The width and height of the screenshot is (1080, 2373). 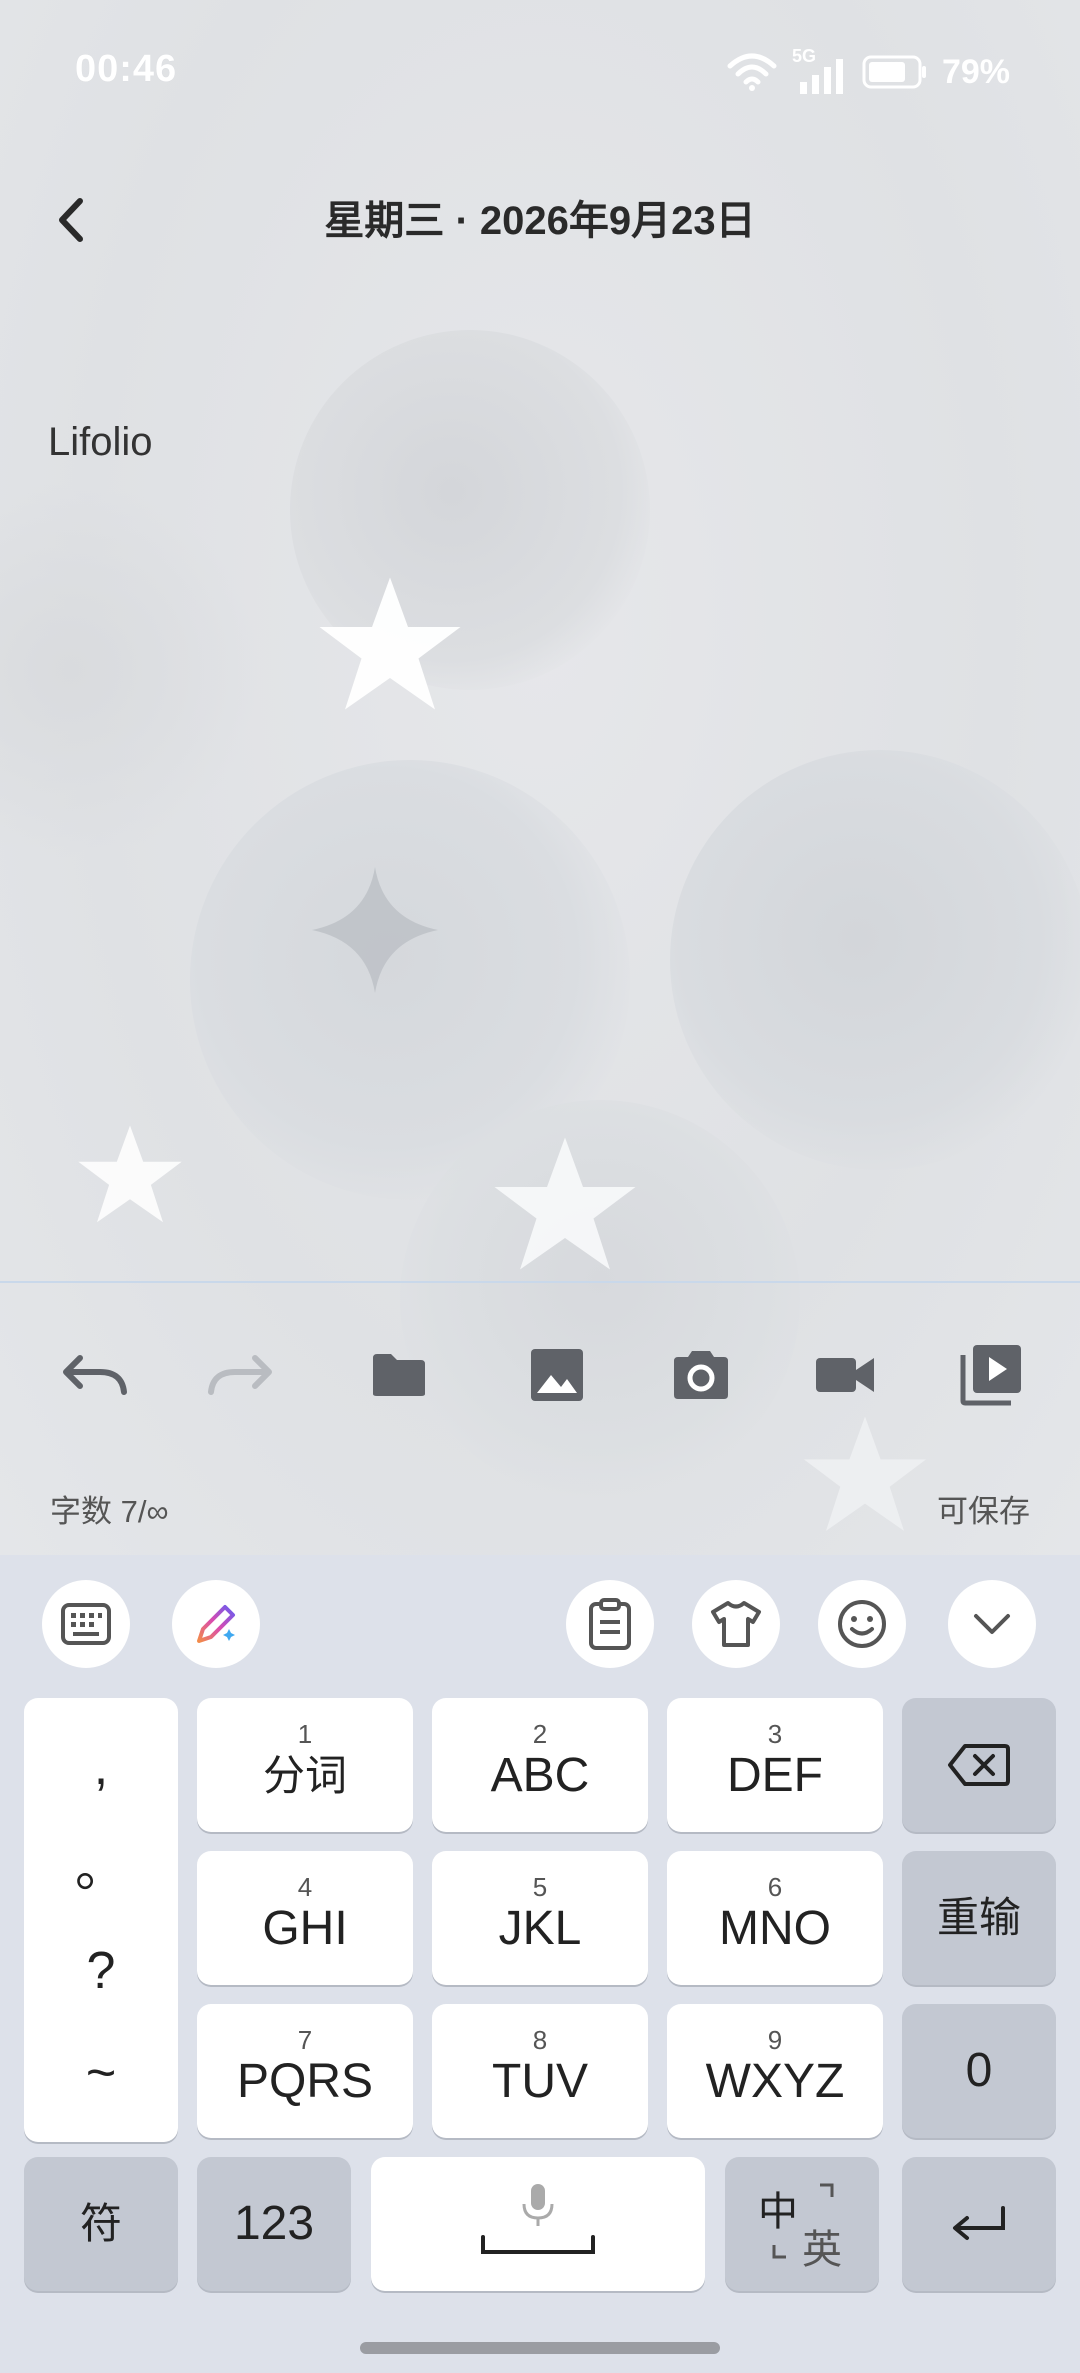 What do you see at coordinates (100, 442) in the screenshot?
I see `editor-content: Lifolio` at bounding box center [100, 442].